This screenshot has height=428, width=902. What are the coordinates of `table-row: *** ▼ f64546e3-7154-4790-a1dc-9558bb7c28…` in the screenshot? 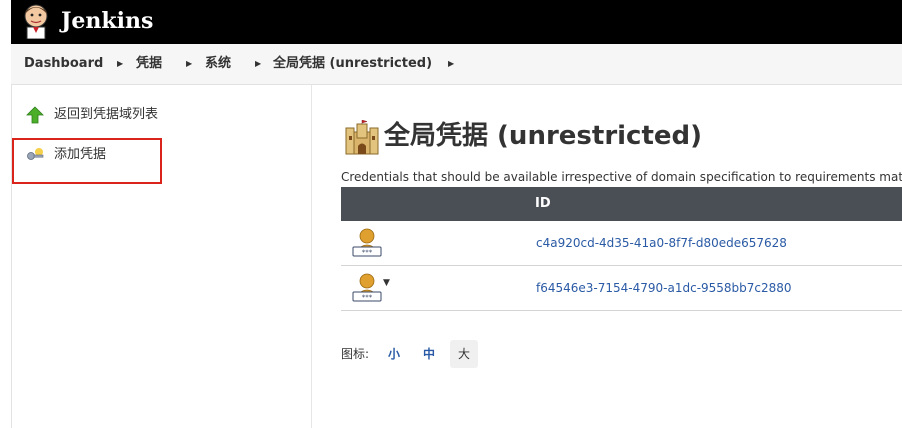 It's located at (621, 288).